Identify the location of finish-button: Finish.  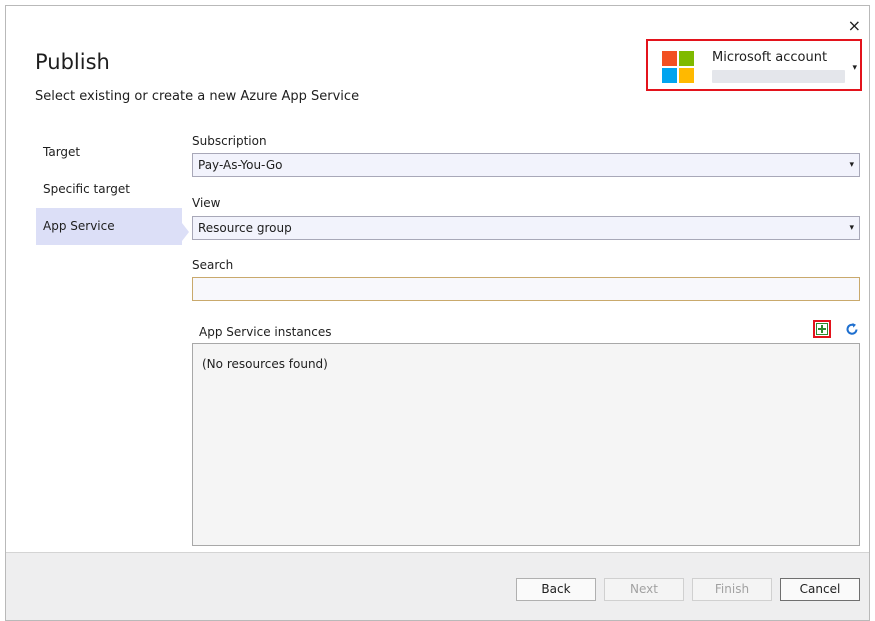
(732, 589).